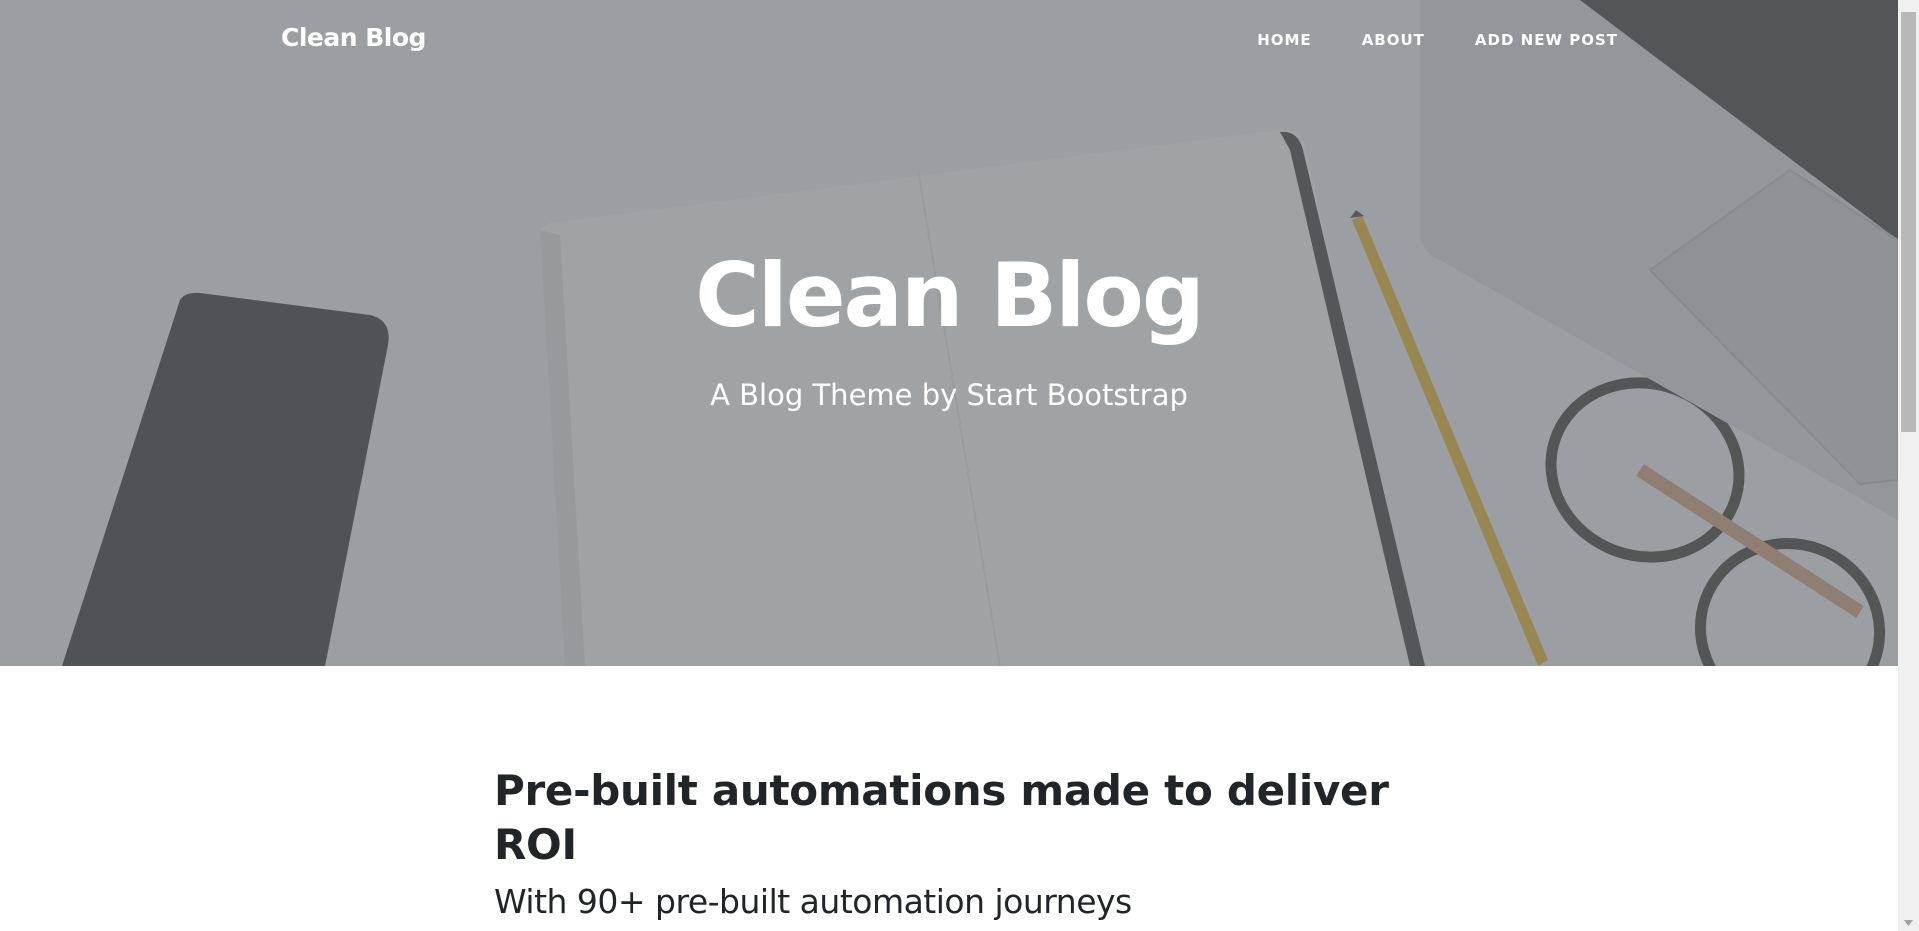 The width and height of the screenshot is (1919, 931). Describe the element at coordinates (1908, 465) in the screenshot. I see `vertical-scrollbar` at that location.